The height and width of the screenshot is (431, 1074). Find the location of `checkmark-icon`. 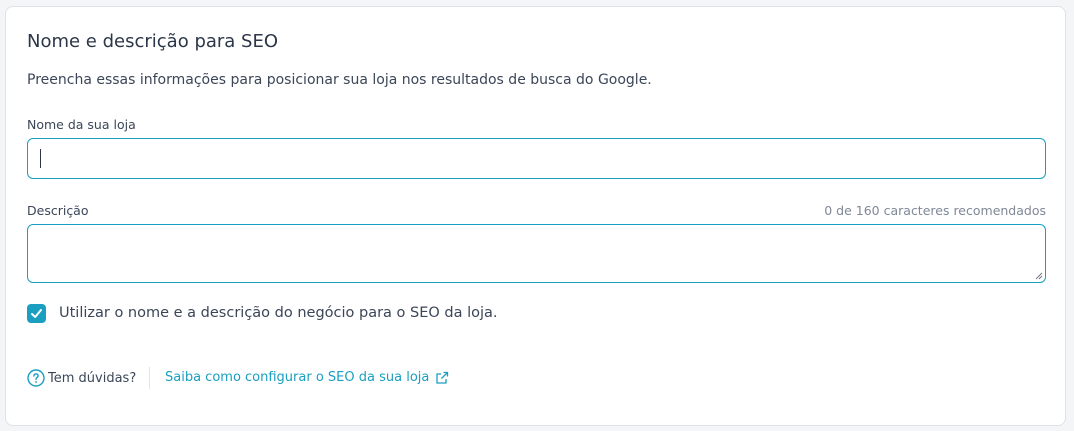

checkmark-icon is located at coordinates (36, 313).